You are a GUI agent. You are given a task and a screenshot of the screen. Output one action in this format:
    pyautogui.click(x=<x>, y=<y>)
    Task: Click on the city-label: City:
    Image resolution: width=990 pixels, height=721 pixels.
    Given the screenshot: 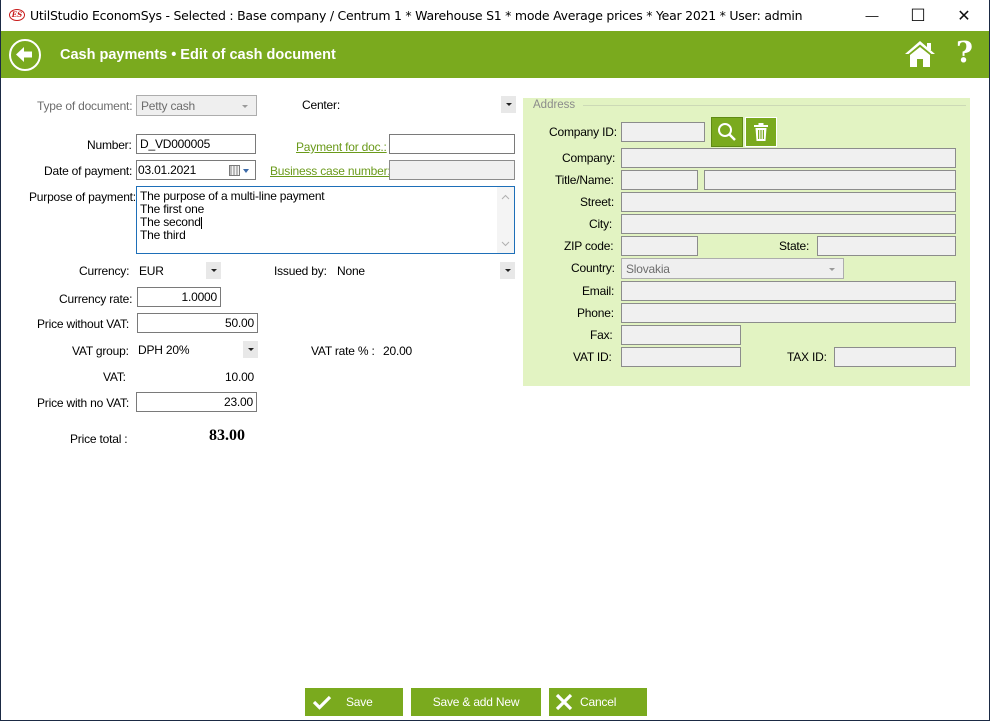 What is the action you would take?
    pyautogui.click(x=601, y=224)
    